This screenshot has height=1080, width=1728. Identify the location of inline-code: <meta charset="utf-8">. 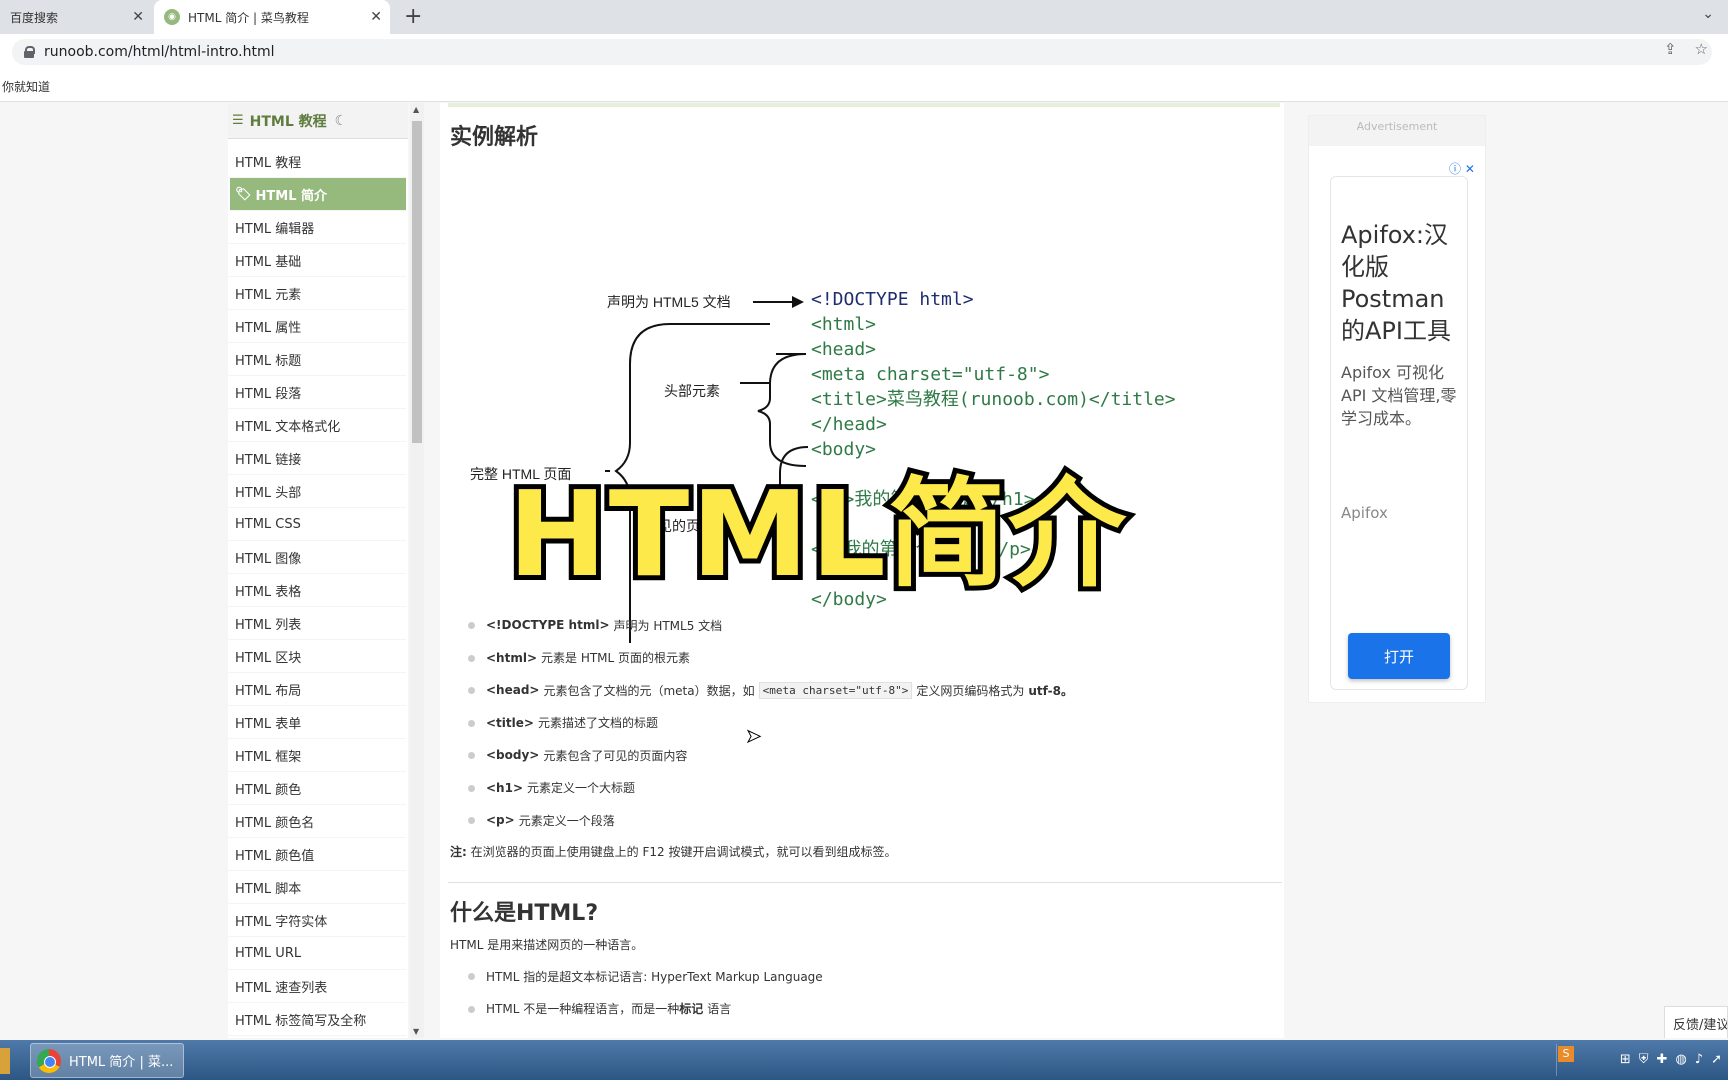
(835, 690).